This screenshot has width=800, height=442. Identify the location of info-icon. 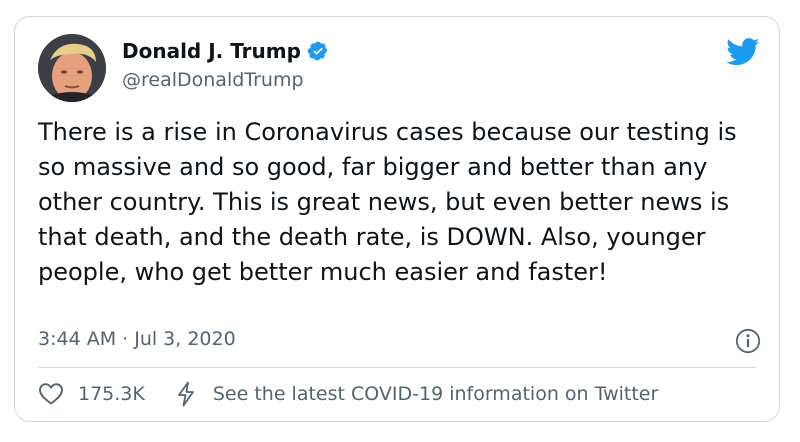
(748, 341).